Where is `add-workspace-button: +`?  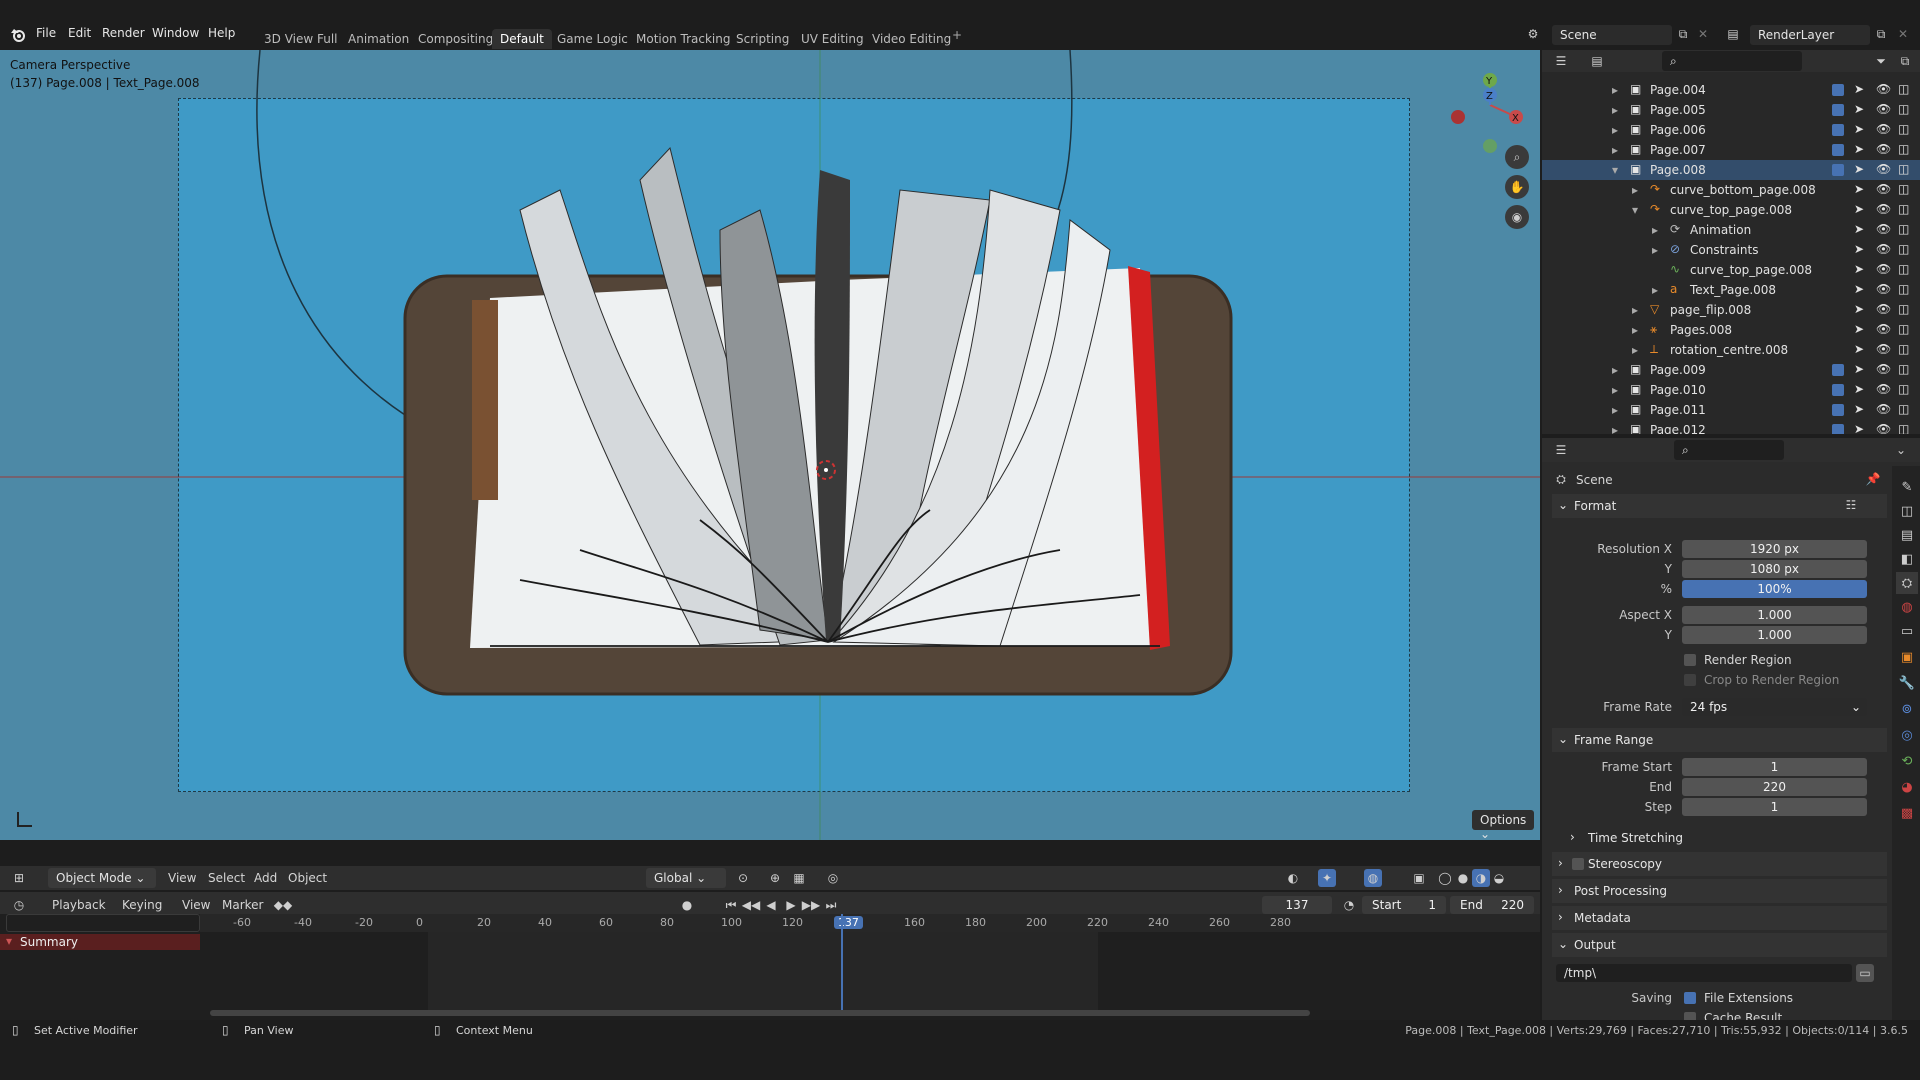
add-workspace-button: + is located at coordinates (957, 35).